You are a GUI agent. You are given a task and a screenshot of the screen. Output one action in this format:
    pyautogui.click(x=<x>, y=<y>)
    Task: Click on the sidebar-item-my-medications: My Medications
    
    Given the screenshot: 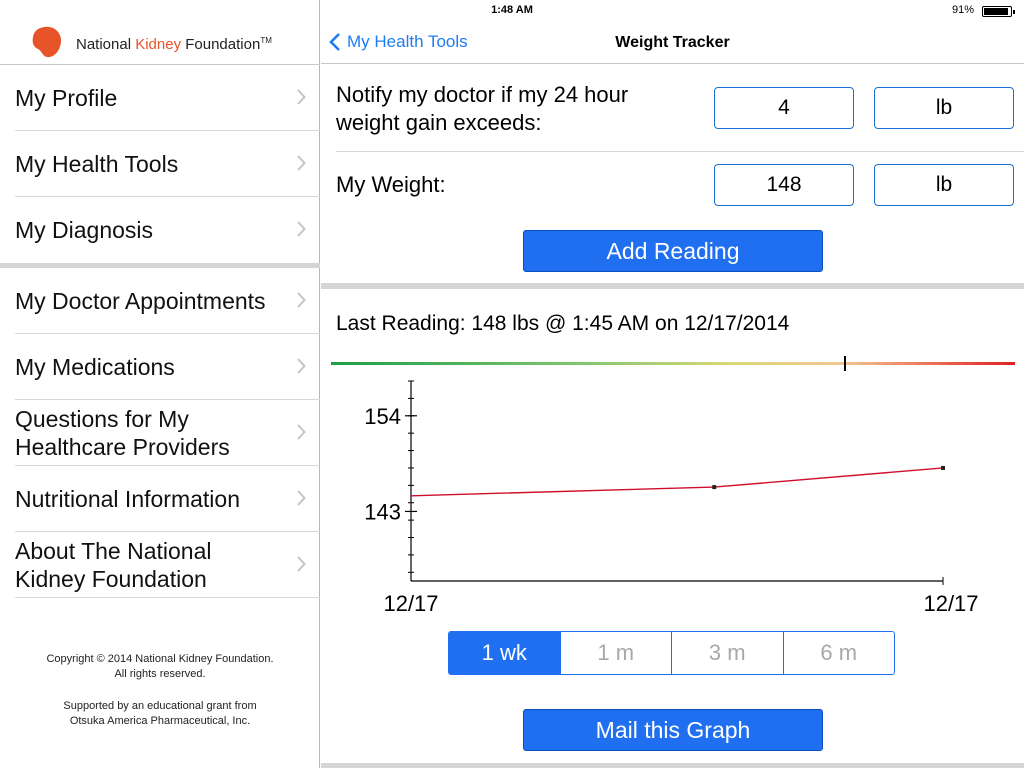 What is the action you would take?
    pyautogui.click(x=167, y=367)
    